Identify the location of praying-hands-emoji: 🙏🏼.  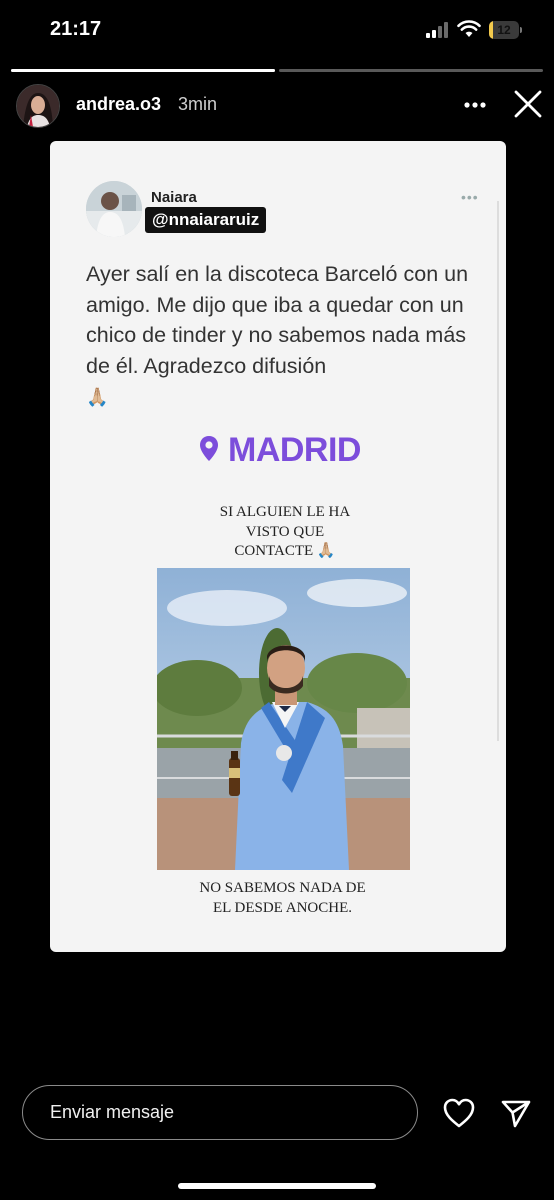
(97, 397).